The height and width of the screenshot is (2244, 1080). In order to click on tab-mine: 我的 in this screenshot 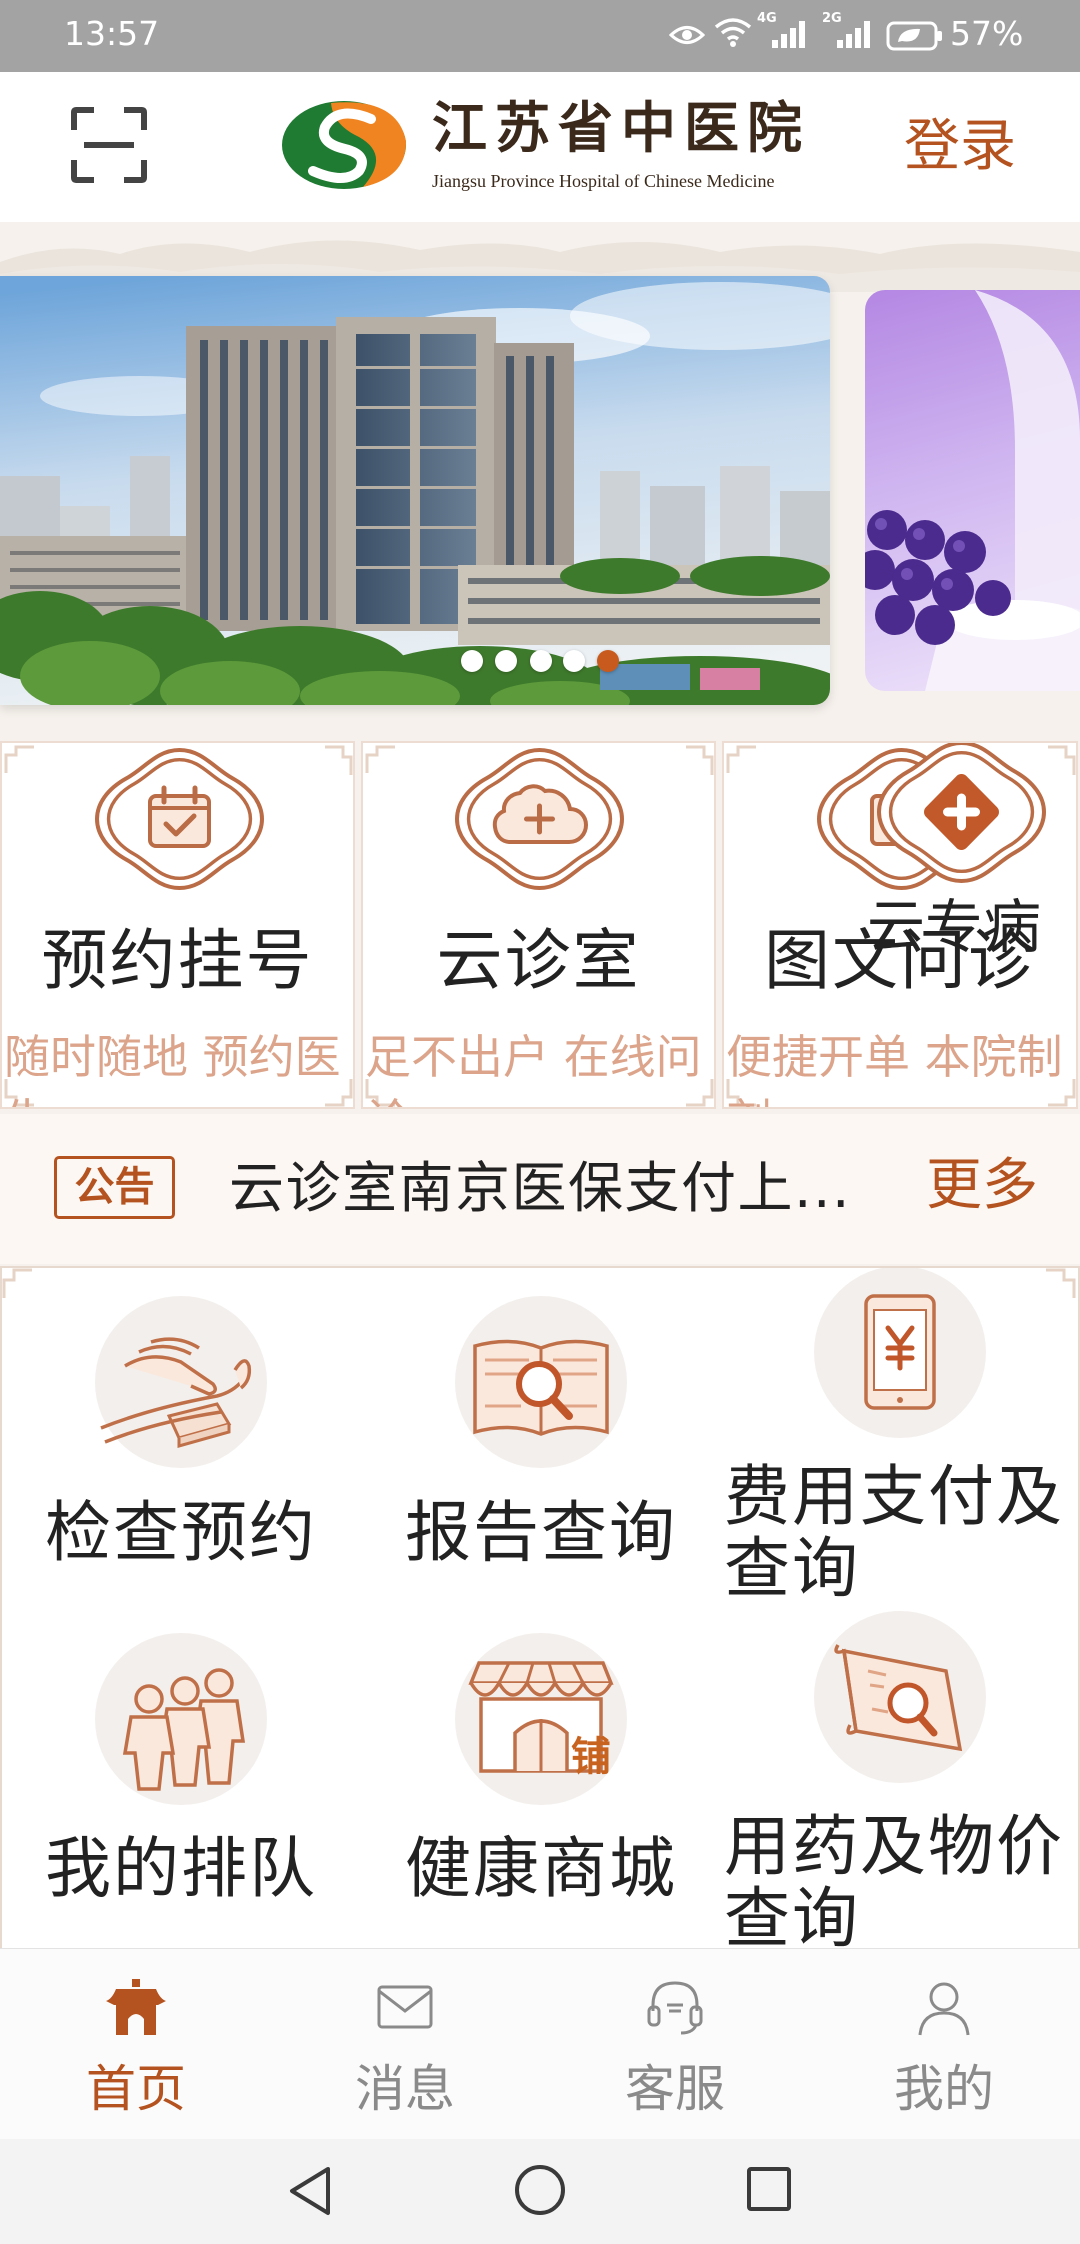, I will do `click(944, 2044)`.